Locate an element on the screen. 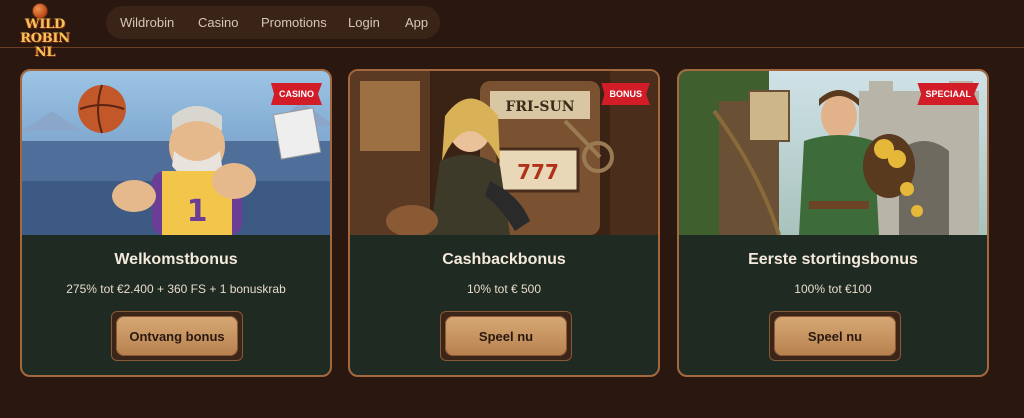  ribbon-badge: BONUS is located at coordinates (625, 94).